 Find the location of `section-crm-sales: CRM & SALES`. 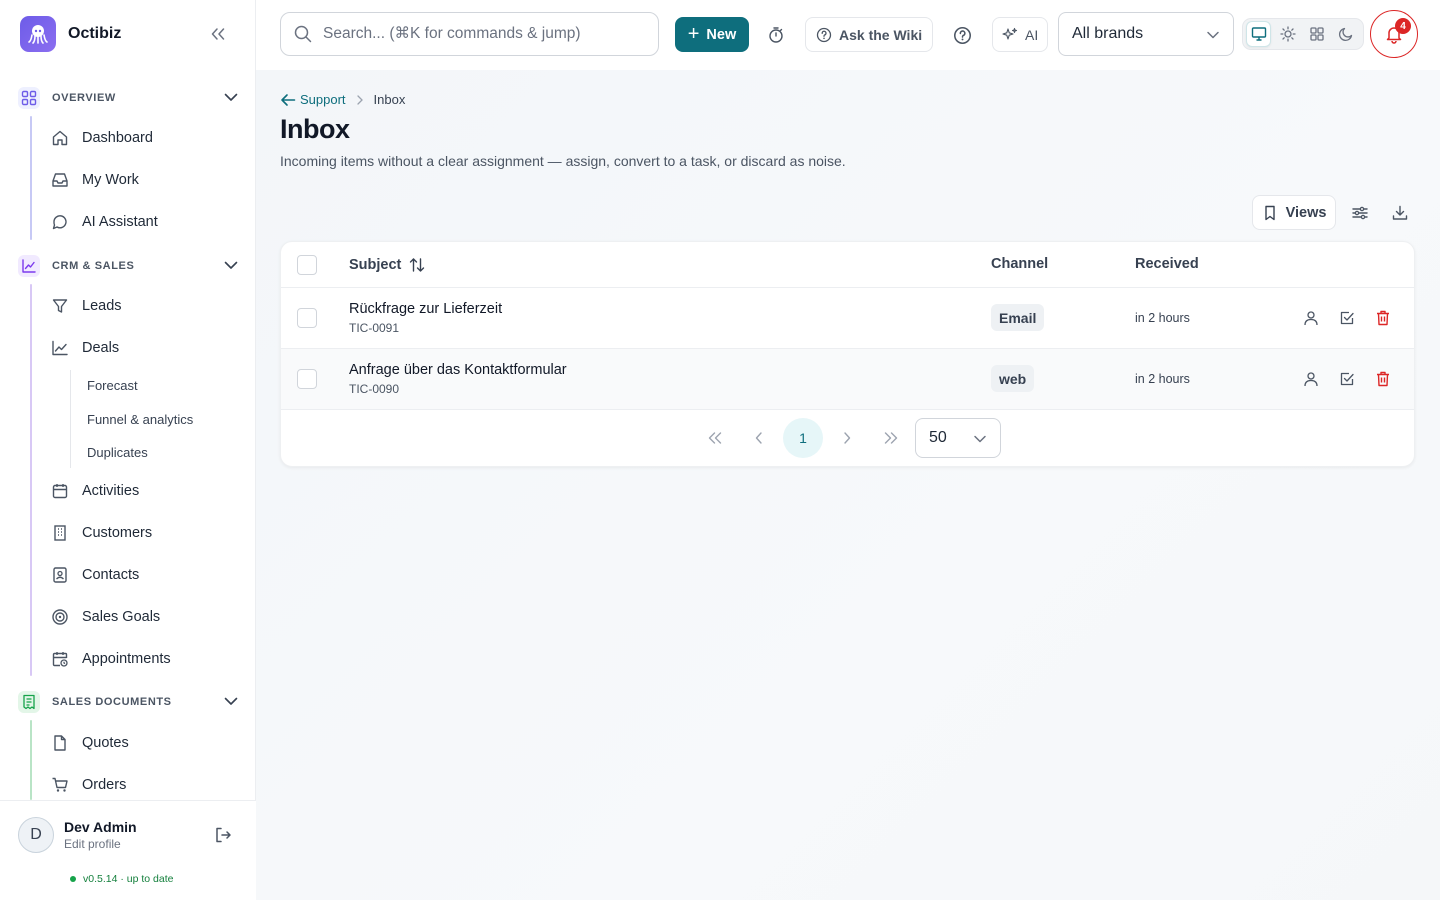

section-crm-sales: CRM & SALES is located at coordinates (130, 266).